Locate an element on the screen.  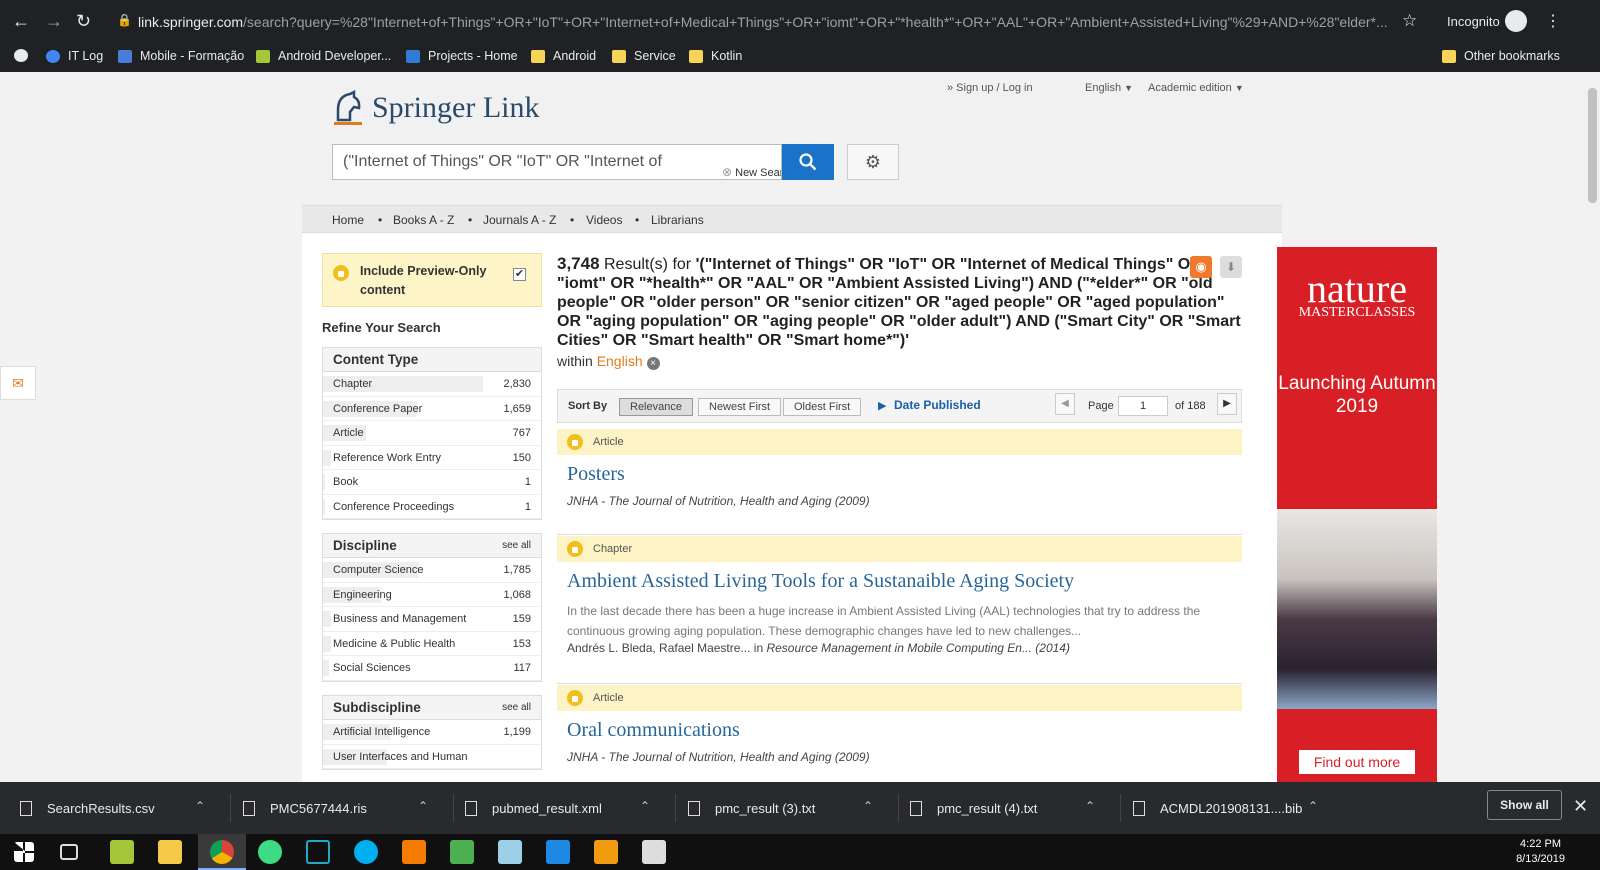
bookmark-mobile: Mobile - Formação is located at coordinates (181, 56).